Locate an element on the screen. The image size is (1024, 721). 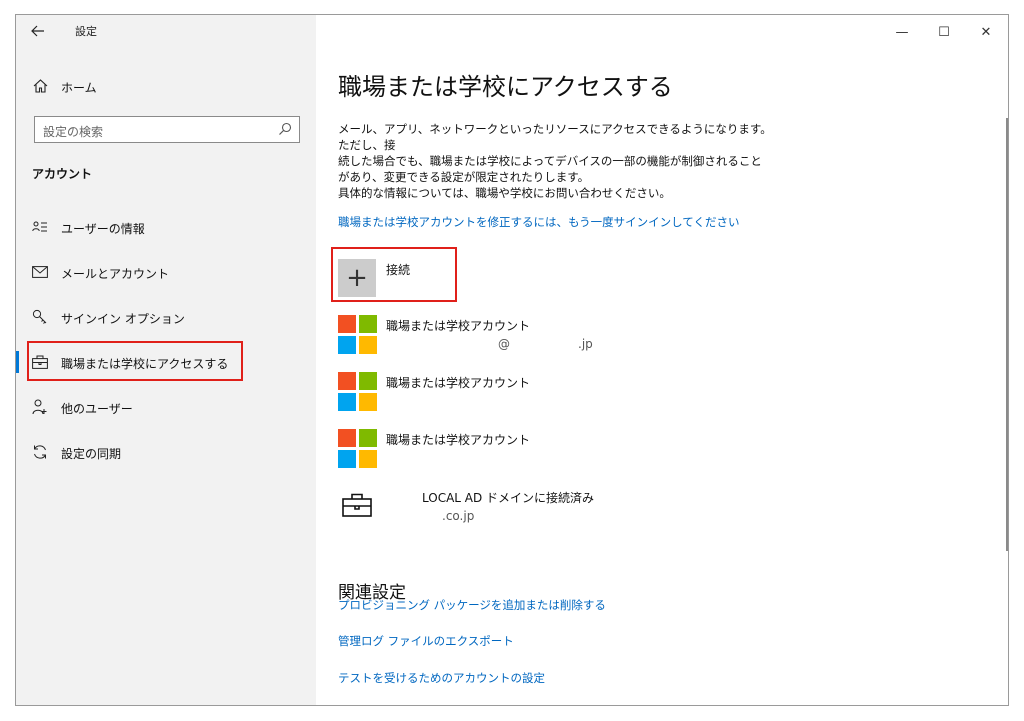
domain-account-item: LOCAL AD ドメインに接続済み .co.jp is located at coordinates (588, 509).